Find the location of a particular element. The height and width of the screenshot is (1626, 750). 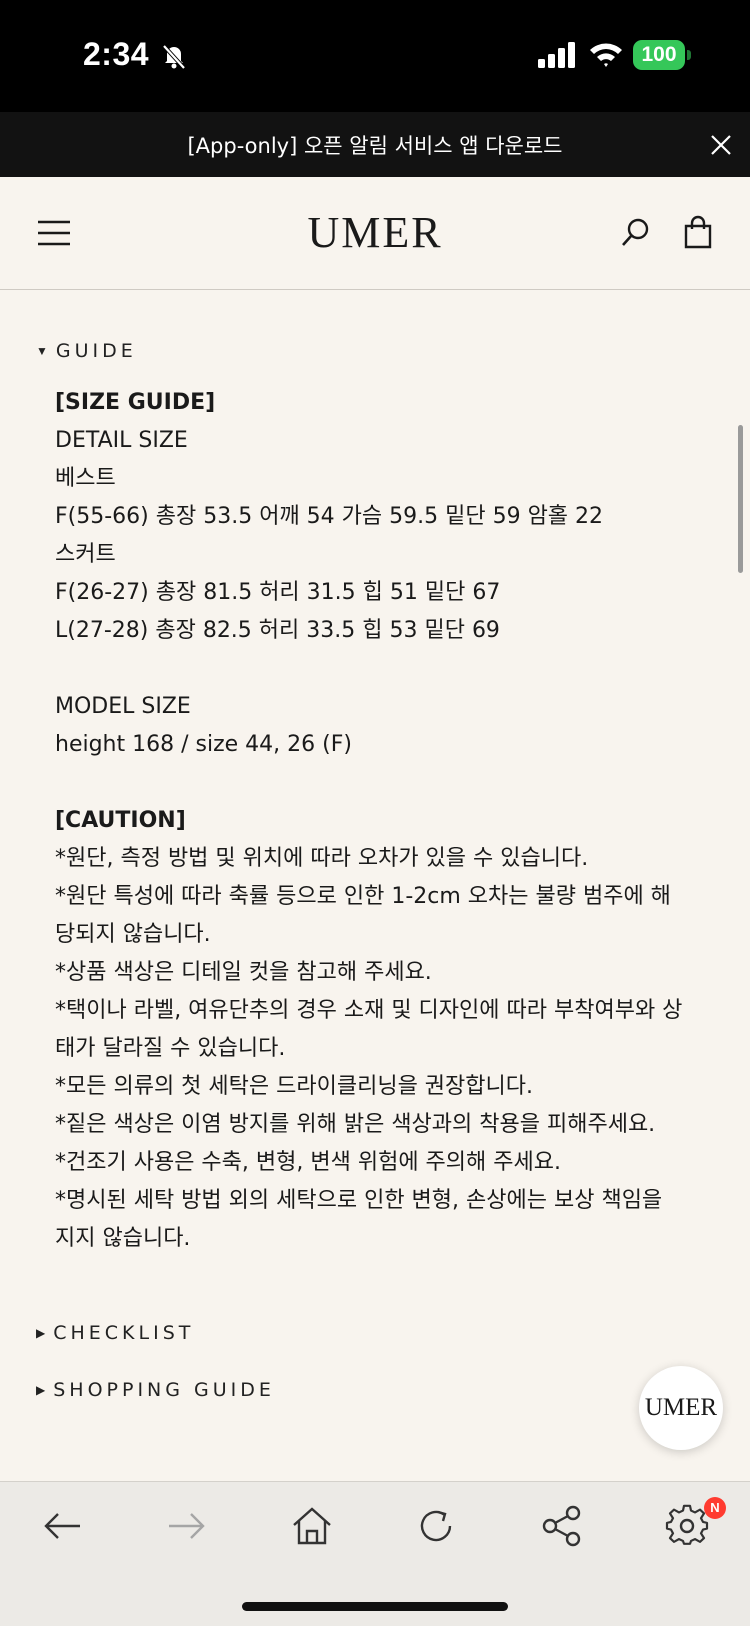

bell-muted-icon is located at coordinates (174, 57).